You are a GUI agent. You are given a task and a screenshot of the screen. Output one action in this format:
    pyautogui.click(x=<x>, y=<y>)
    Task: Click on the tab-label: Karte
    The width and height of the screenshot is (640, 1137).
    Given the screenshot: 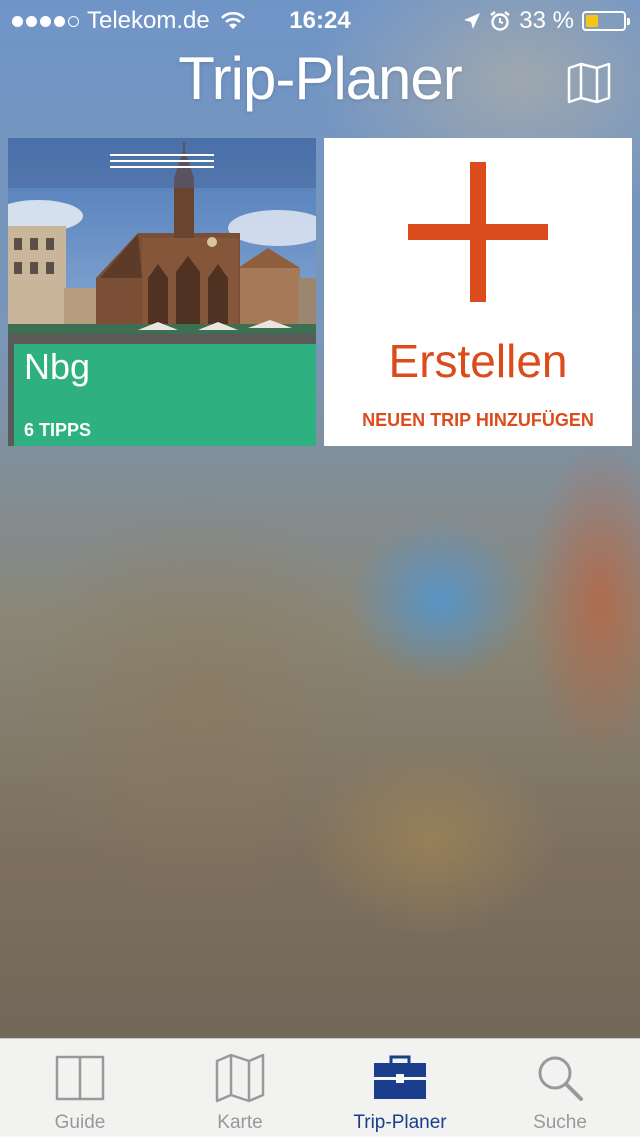 What is the action you would take?
    pyautogui.click(x=240, y=1122)
    